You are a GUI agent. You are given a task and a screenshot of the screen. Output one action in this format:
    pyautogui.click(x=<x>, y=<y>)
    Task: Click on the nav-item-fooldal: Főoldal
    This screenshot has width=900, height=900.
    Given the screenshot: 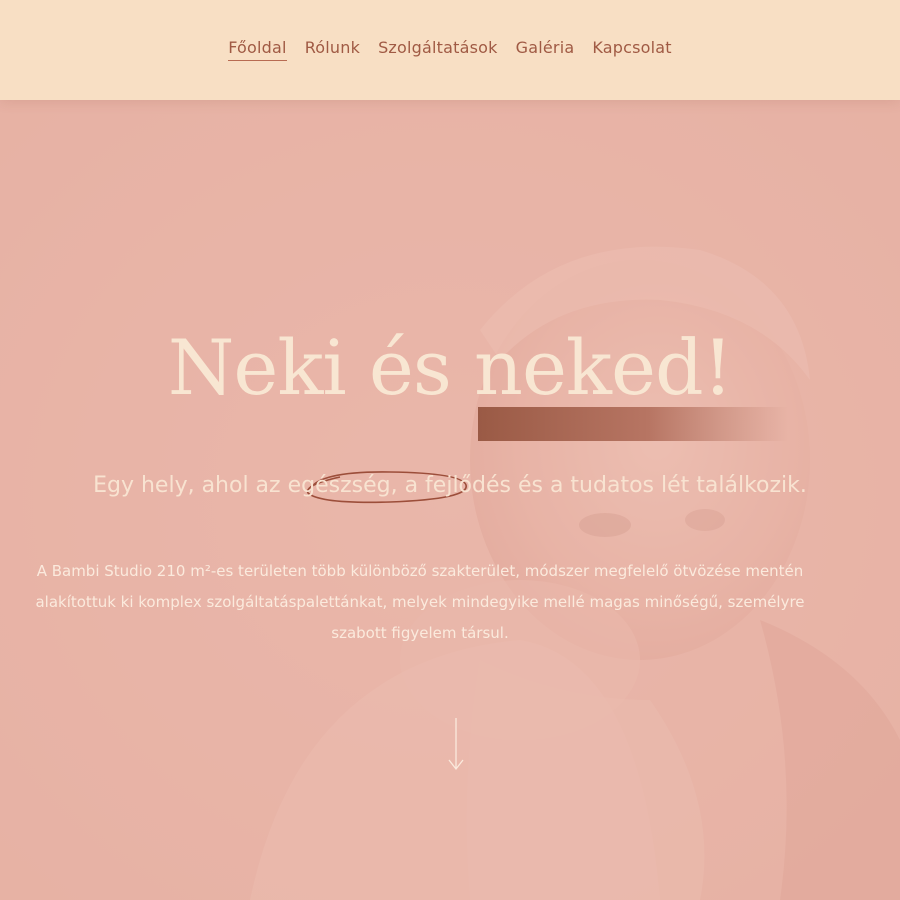 What is the action you would take?
    pyautogui.click(x=257, y=49)
    